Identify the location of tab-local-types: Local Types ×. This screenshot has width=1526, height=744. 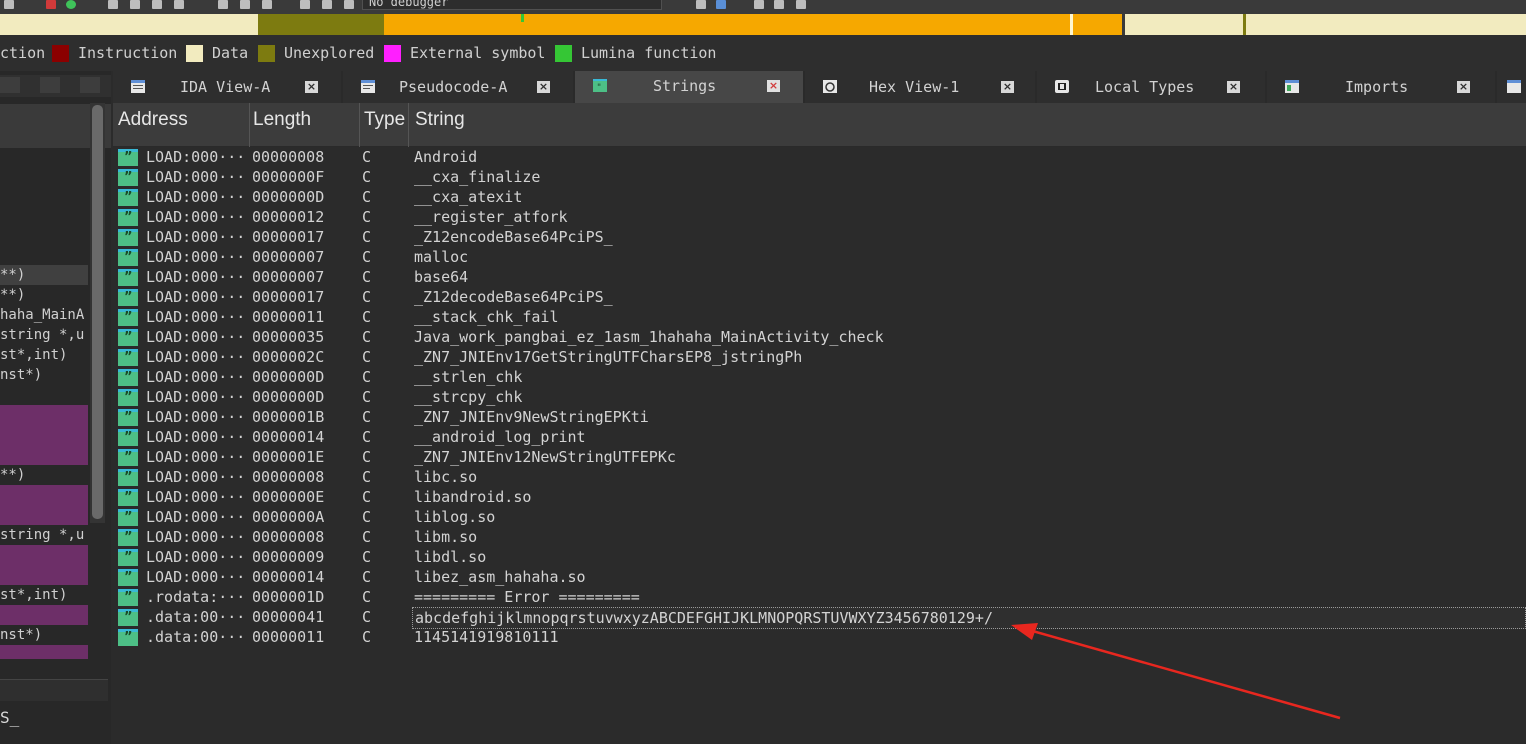
(1151, 87).